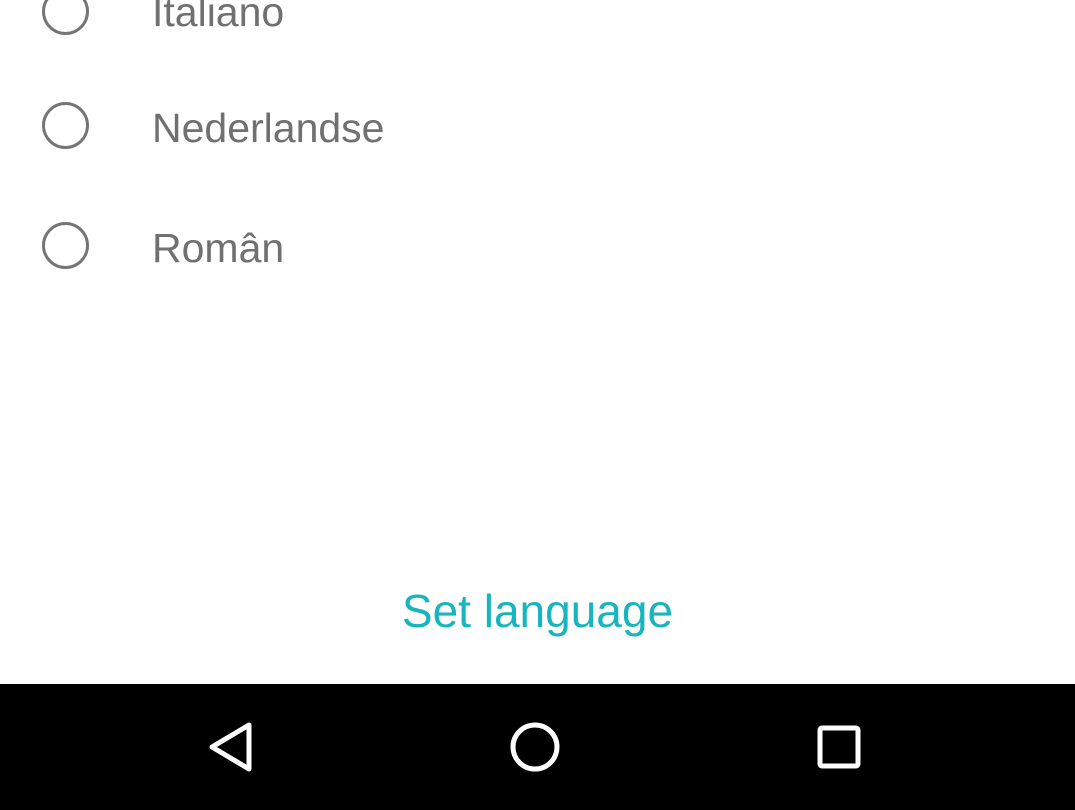 The width and height of the screenshot is (1075, 810). What do you see at coordinates (218, 17) in the screenshot?
I see `language-label: Italiano` at bounding box center [218, 17].